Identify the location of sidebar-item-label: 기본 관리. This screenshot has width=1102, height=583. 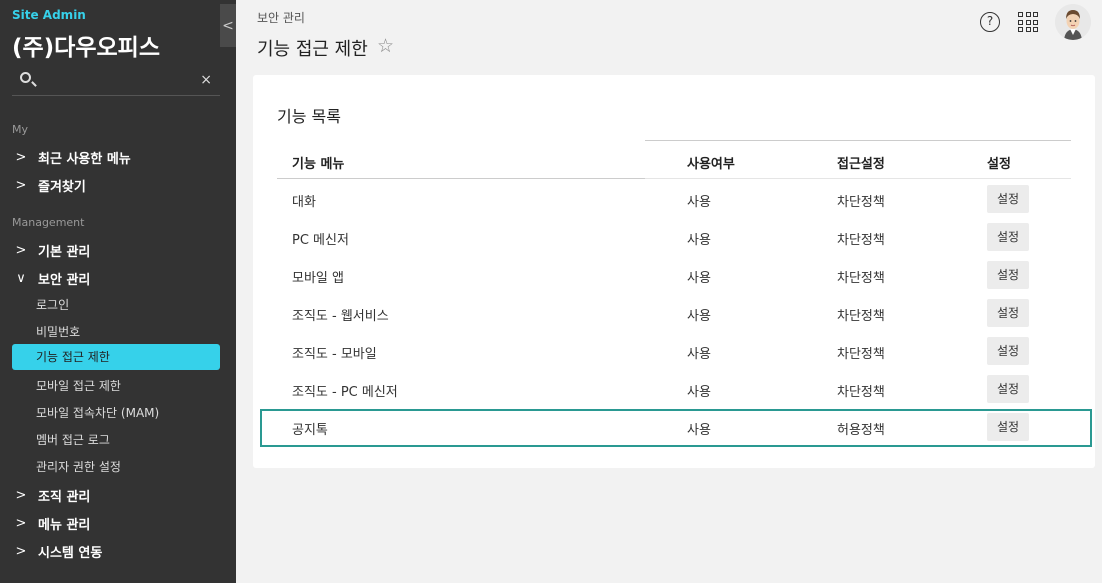
(64, 252).